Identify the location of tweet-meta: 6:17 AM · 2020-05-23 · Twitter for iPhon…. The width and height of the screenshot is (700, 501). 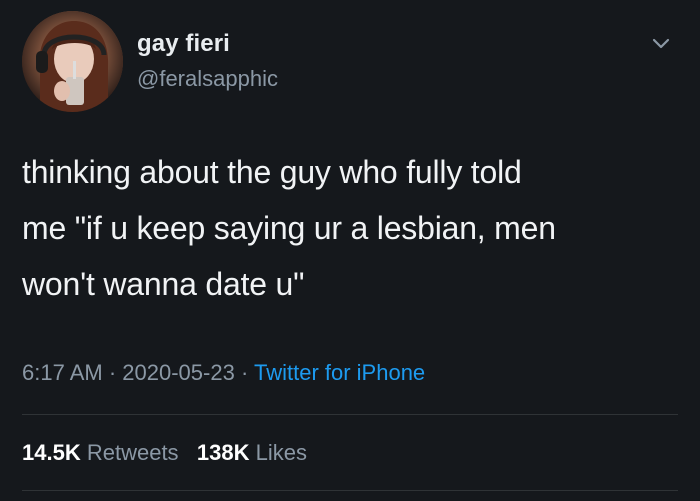
(223, 373).